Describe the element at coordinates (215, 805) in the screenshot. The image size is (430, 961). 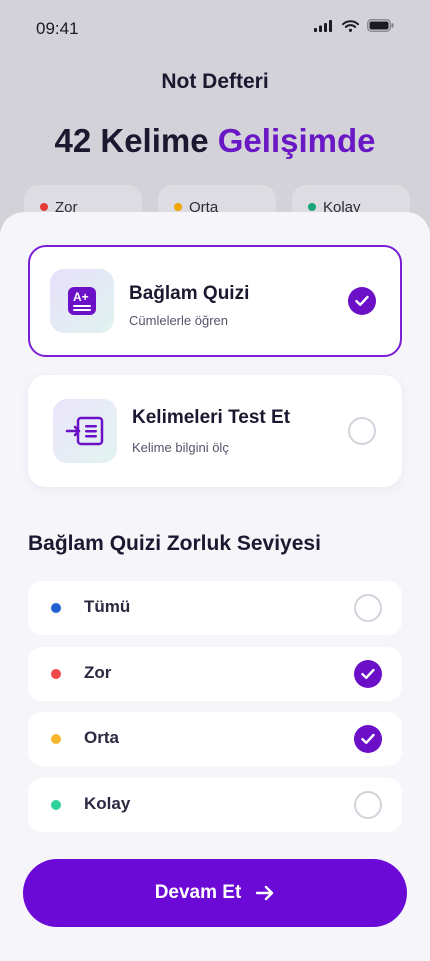
I see `difficulty-option-kolay: Kolay` at that location.